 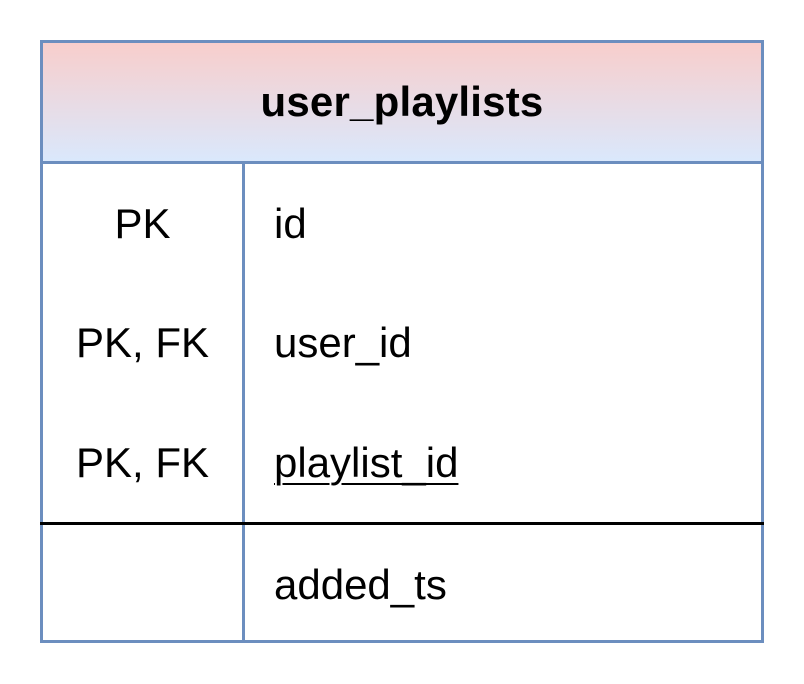 What do you see at coordinates (343, 342) in the screenshot?
I see `row-field-name: user_id` at bounding box center [343, 342].